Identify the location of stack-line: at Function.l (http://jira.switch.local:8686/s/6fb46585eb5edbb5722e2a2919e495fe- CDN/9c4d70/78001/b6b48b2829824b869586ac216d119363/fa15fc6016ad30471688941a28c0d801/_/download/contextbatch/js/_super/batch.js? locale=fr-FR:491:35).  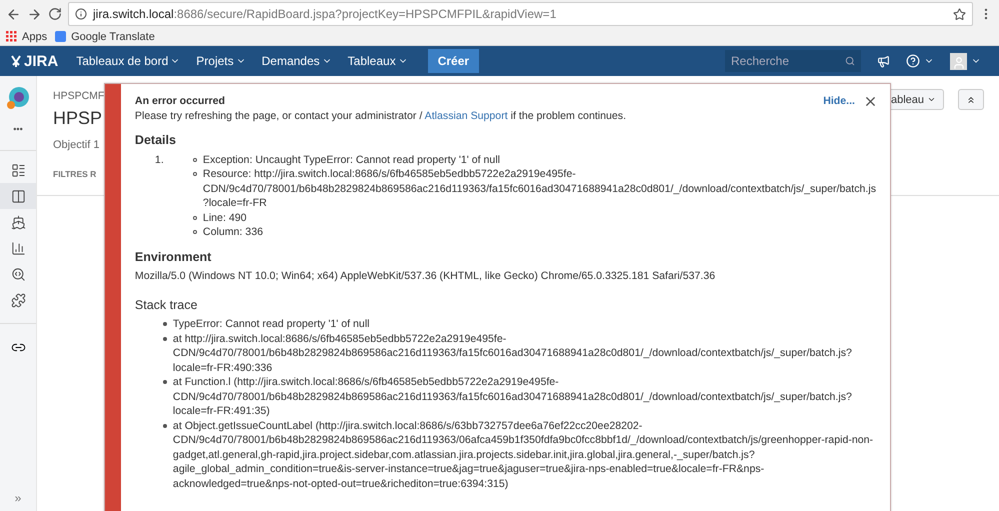
(512, 396).